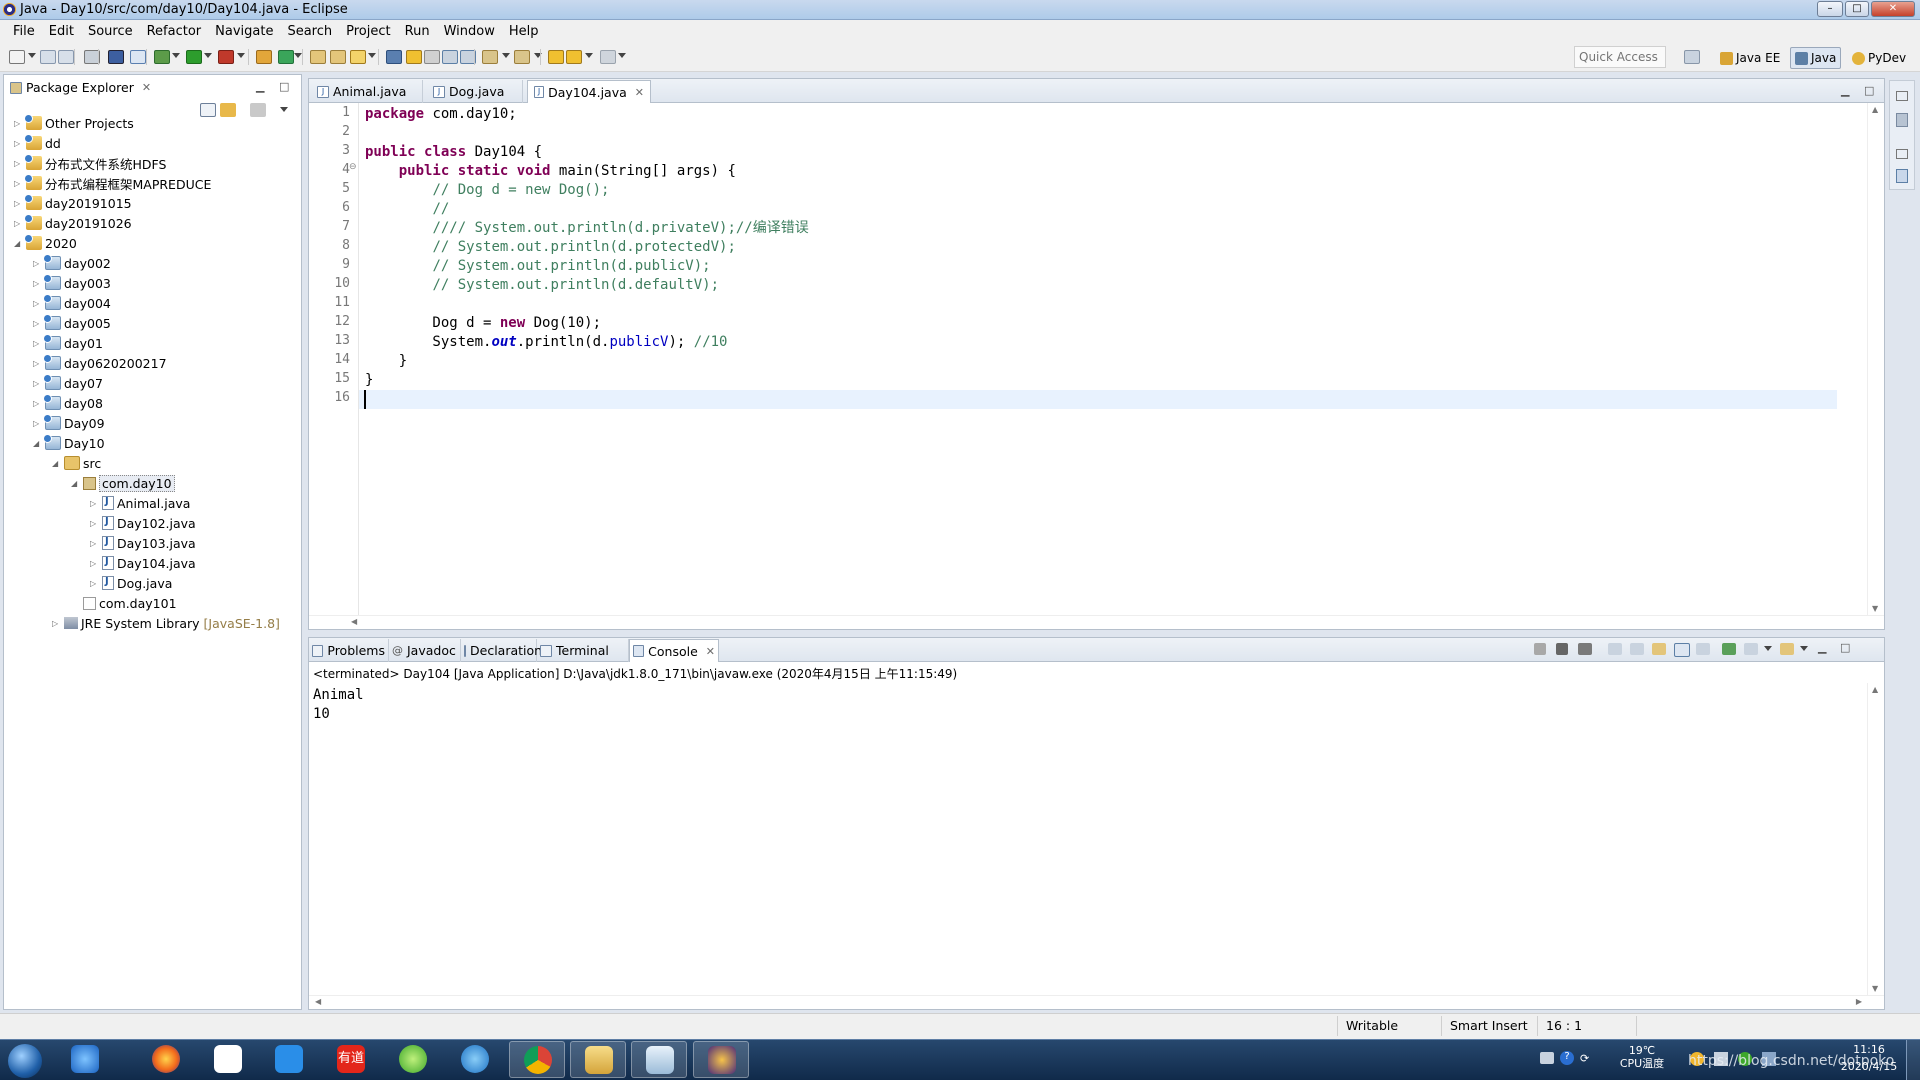  What do you see at coordinates (1893, 9) in the screenshot?
I see `close-button: ✕` at bounding box center [1893, 9].